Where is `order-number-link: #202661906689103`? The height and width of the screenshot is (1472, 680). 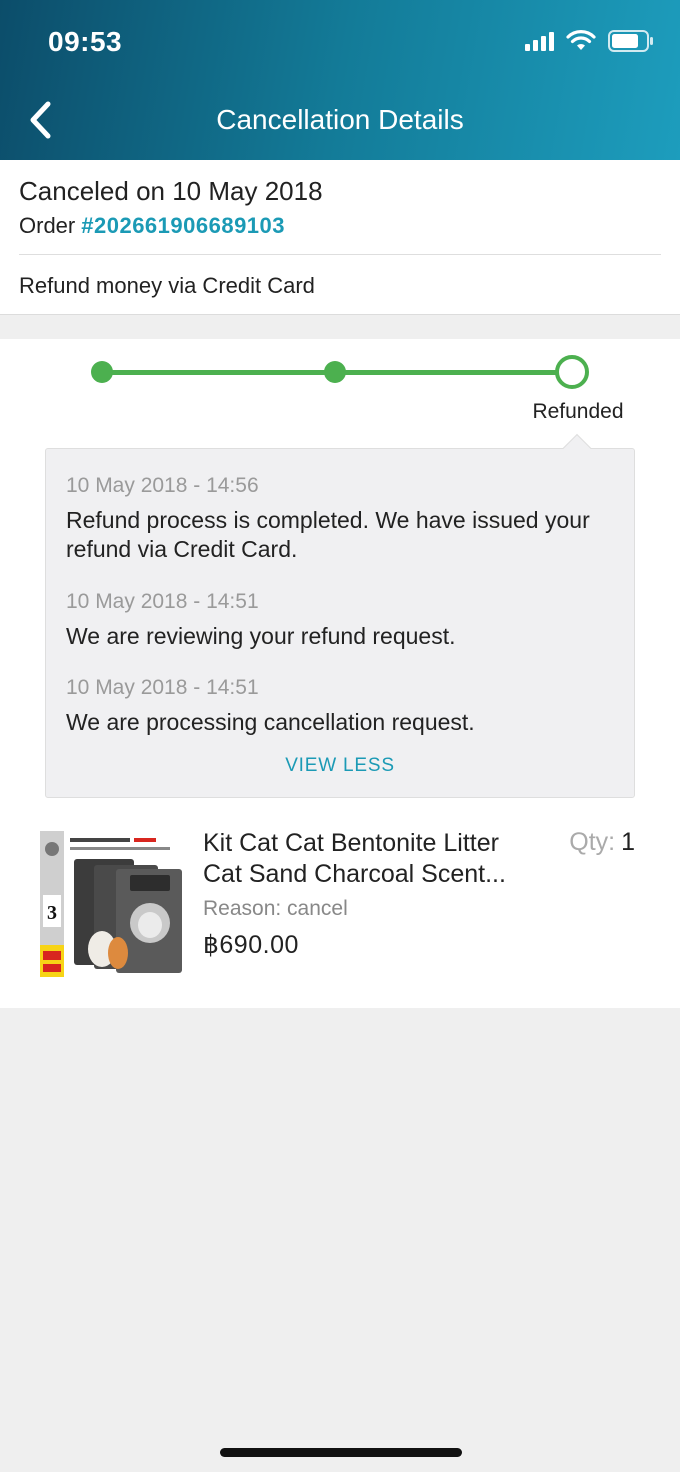 order-number-link: #202661906689103 is located at coordinates (183, 225).